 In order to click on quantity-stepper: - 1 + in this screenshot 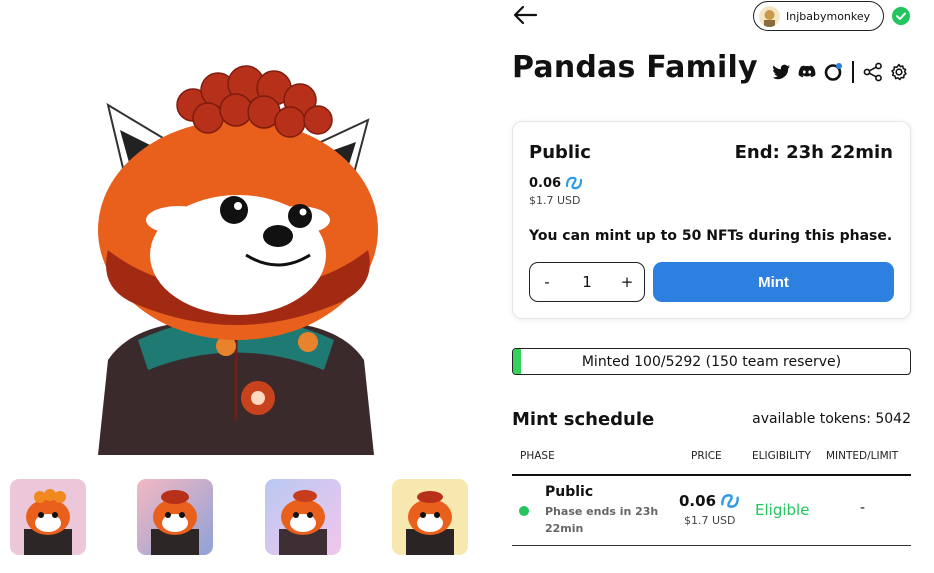, I will do `click(587, 282)`.